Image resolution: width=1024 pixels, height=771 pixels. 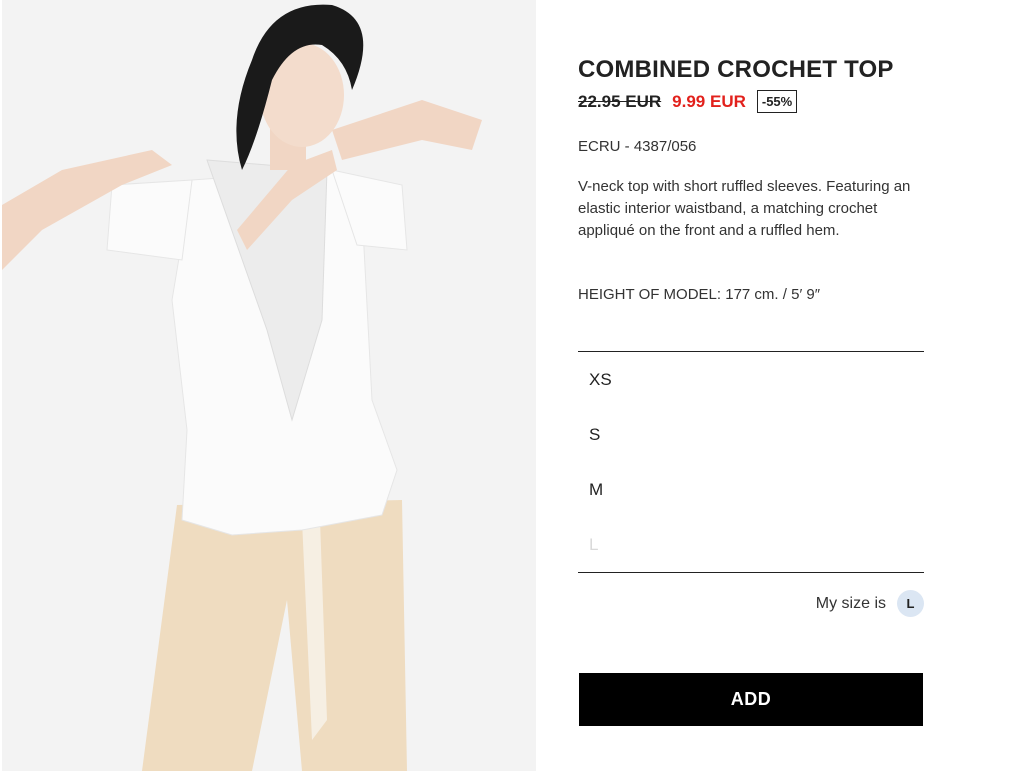 I want to click on size-option-m: M, so click(x=751, y=489).